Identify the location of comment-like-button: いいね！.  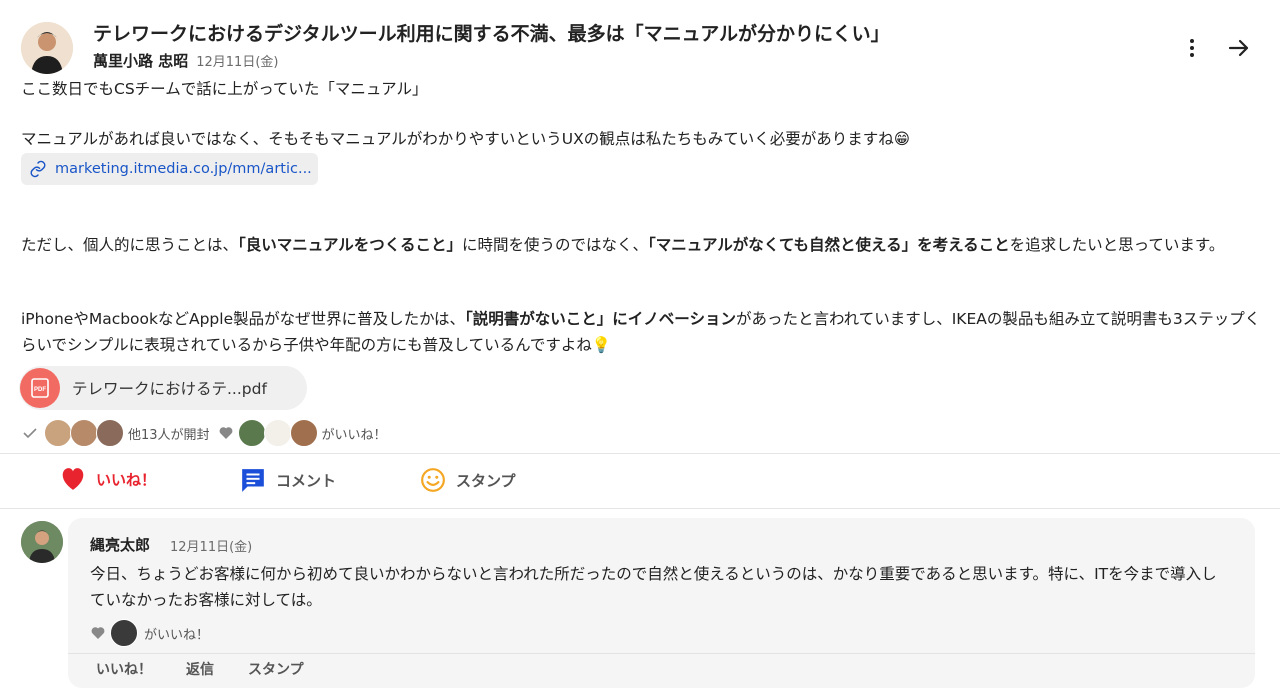
(124, 669).